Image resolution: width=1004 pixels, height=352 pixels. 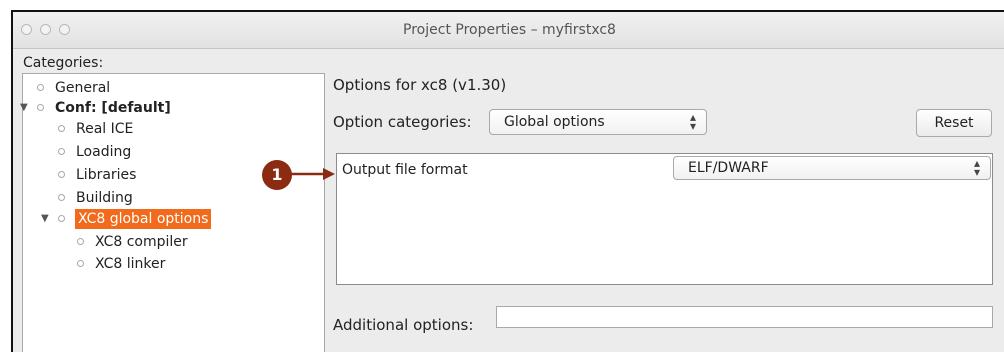 I want to click on additional-options-input, so click(x=744, y=317).